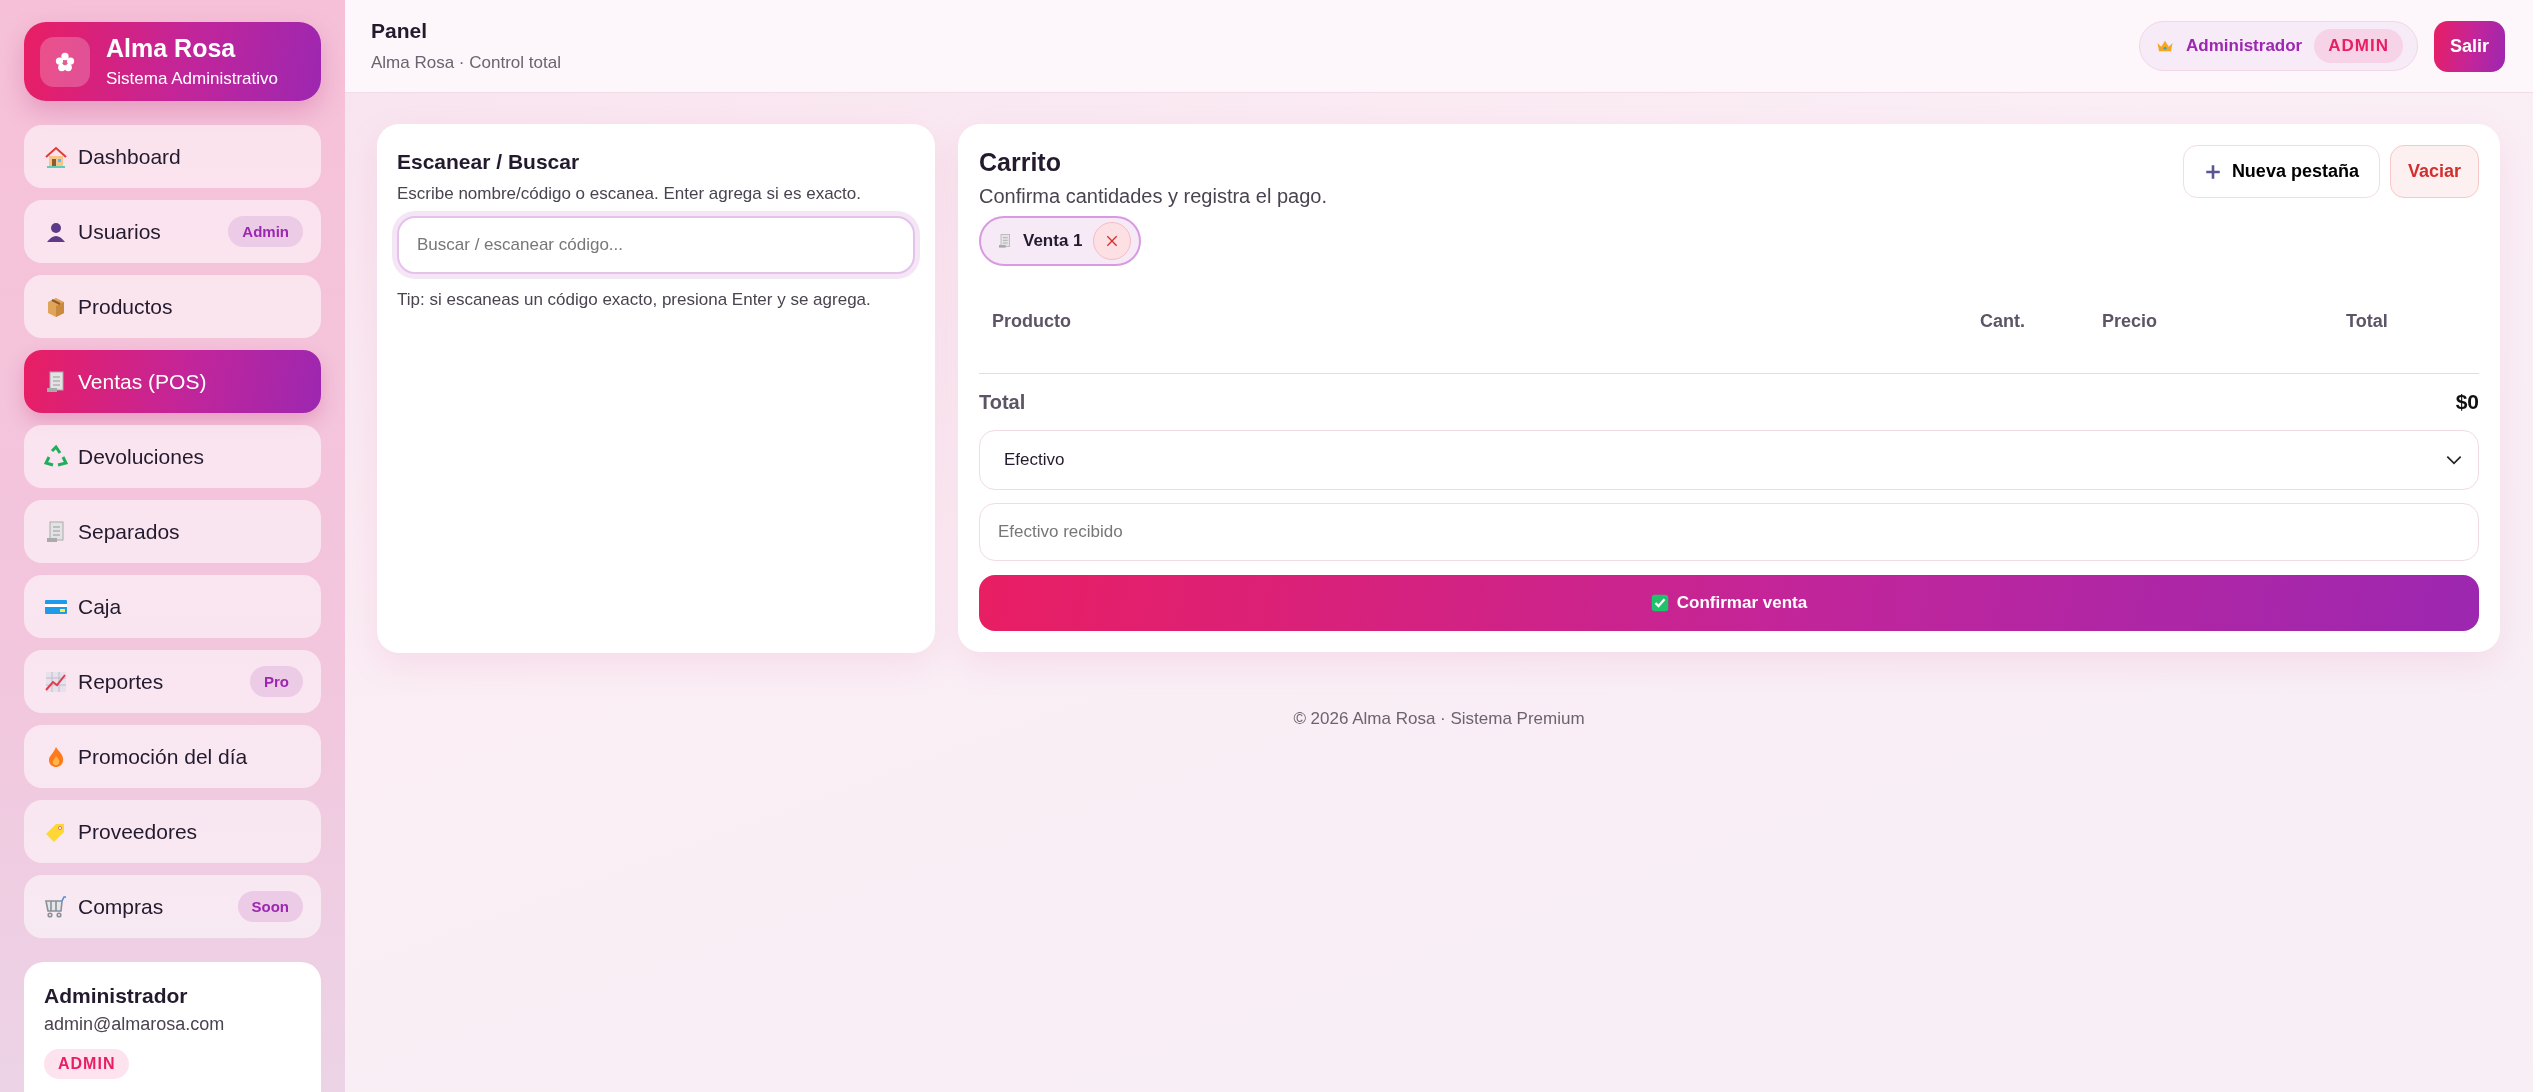 The height and width of the screenshot is (1092, 2533). Describe the element at coordinates (138, 831) in the screenshot. I see `sidebar-label: Proveedores` at that location.